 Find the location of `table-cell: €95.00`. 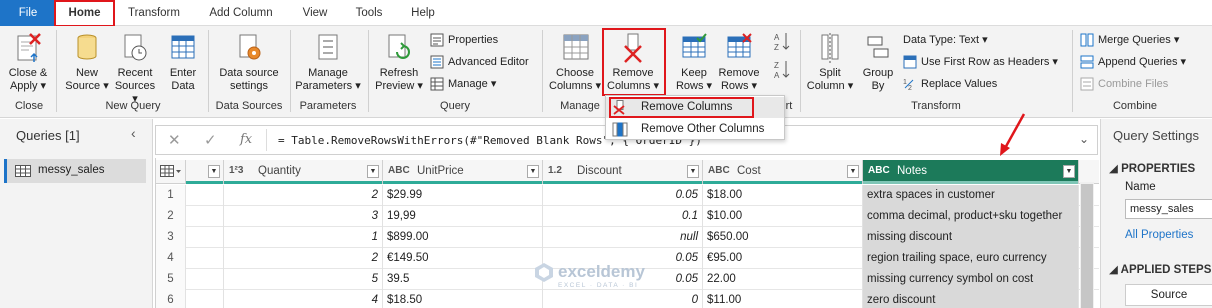

table-cell: €95.00 is located at coordinates (783, 258).